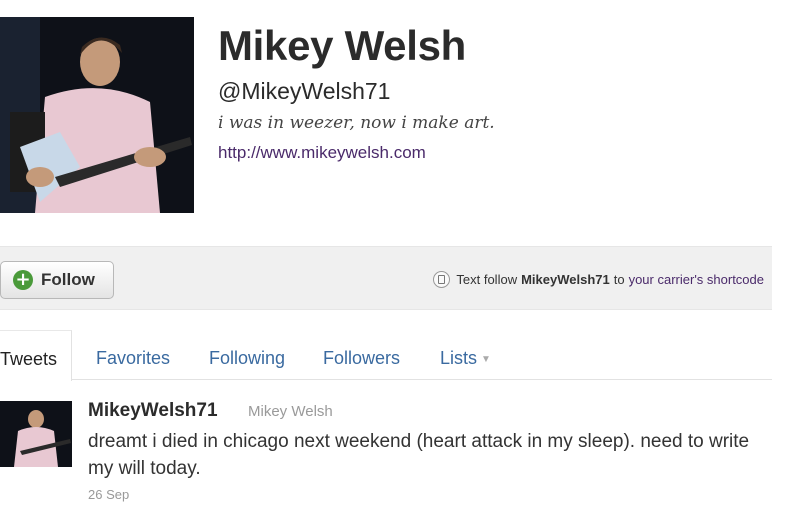 This screenshot has width=800, height=506. What do you see at coordinates (36, 355) in the screenshot?
I see `tab-tweets: Tweets` at bounding box center [36, 355].